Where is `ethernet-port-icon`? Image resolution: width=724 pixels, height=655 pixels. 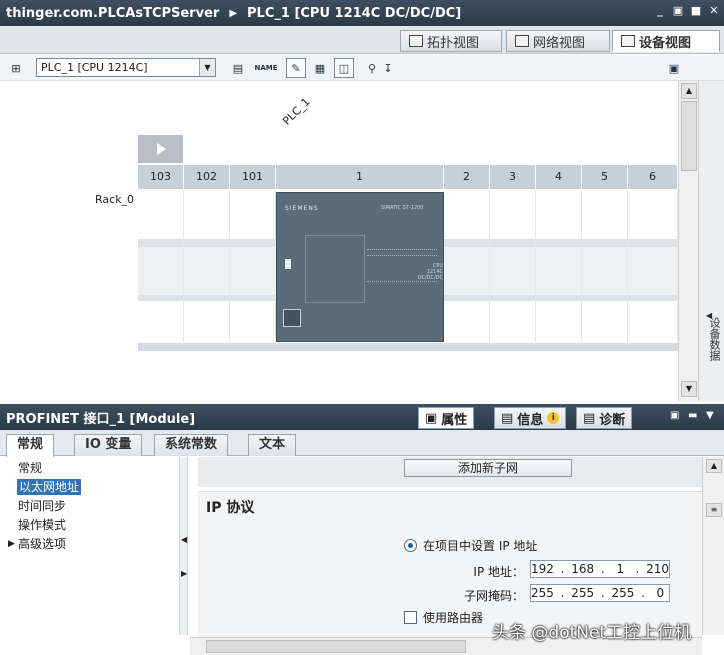 ethernet-port-icon is located at coordinates (292, 318).